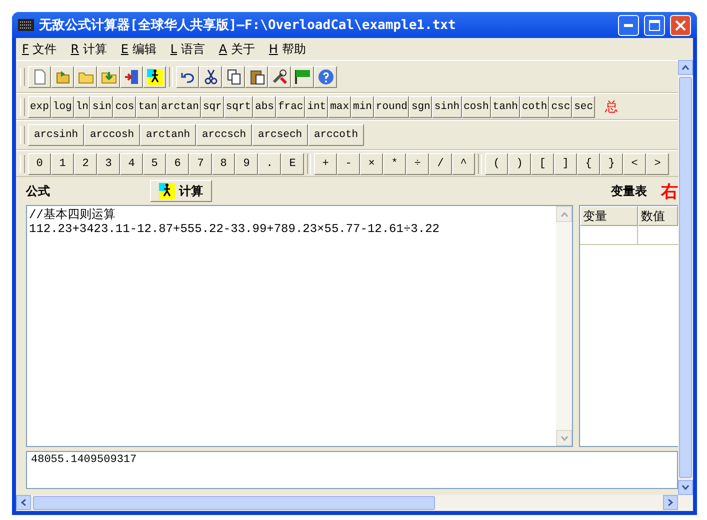 The image size is (707, 520). Describe the element at coordinates (440, 163) in the screenshot. I see `symbol-button: /` at that location.